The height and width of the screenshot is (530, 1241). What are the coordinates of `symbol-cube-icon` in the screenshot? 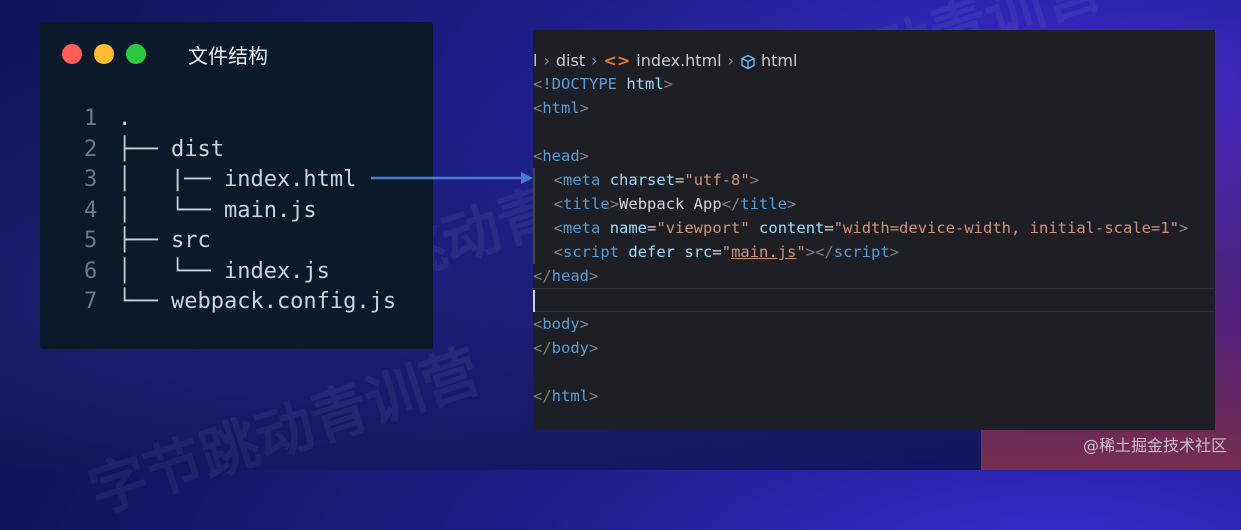 It's located at (748, 62).